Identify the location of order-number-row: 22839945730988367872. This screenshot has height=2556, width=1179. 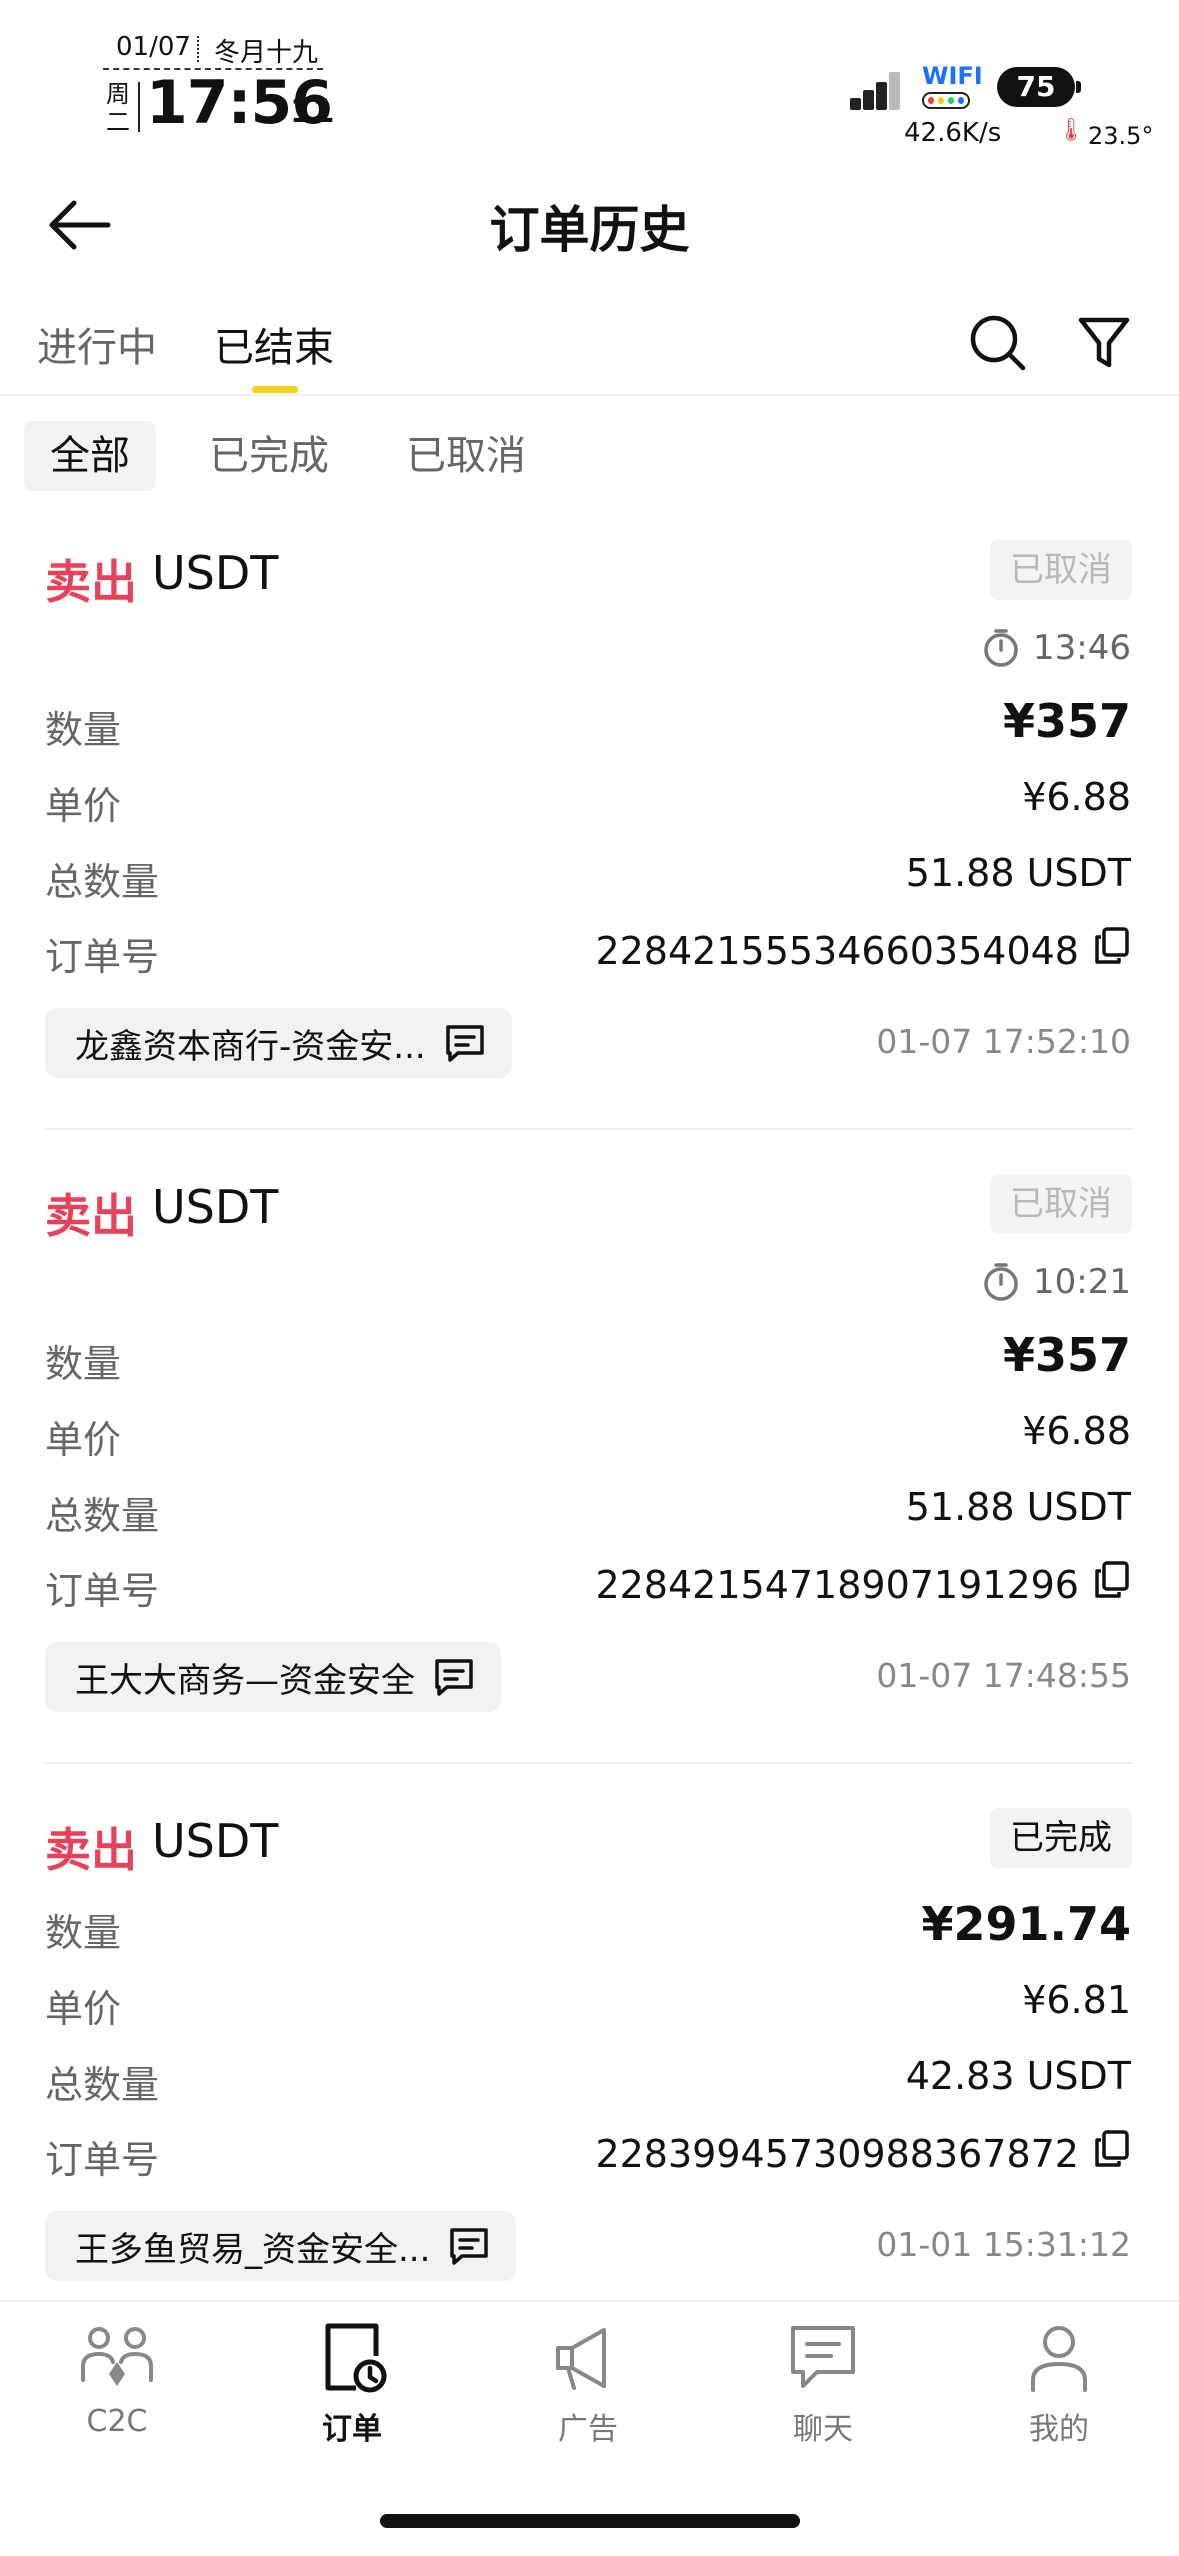
(863, 2153).